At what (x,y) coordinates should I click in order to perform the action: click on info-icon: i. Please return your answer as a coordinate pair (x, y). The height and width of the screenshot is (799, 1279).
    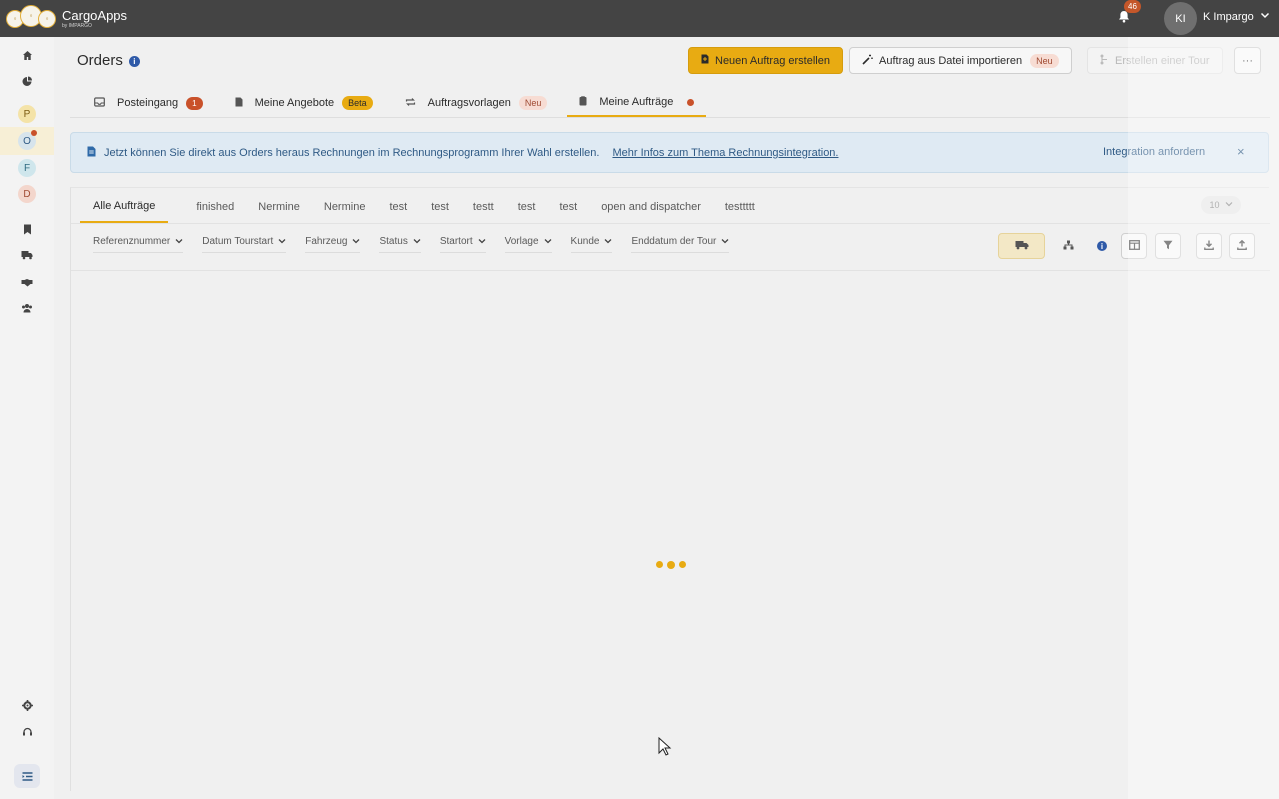
    Looking at the image, I should click on (134, 61).